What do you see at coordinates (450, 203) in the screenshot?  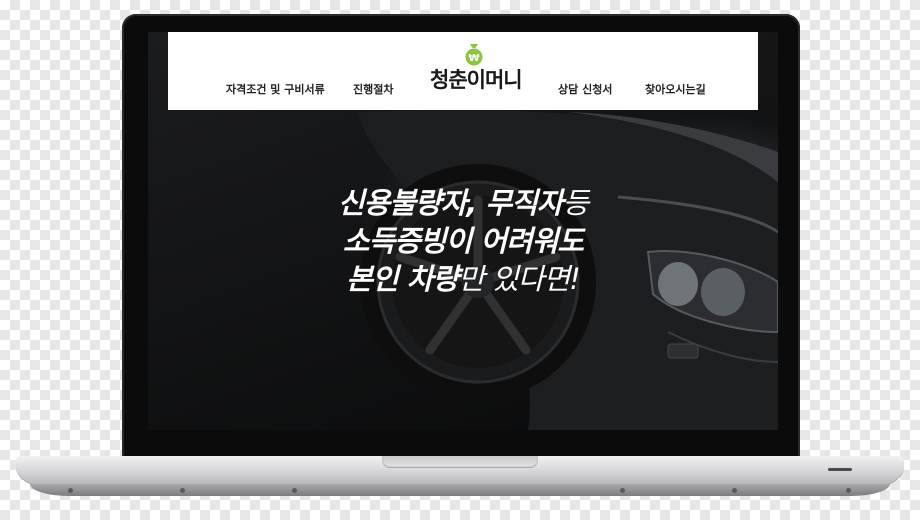 I see `hero-line-1-bold: 신용불량자, 무직자` at bounding box center [450, 203].